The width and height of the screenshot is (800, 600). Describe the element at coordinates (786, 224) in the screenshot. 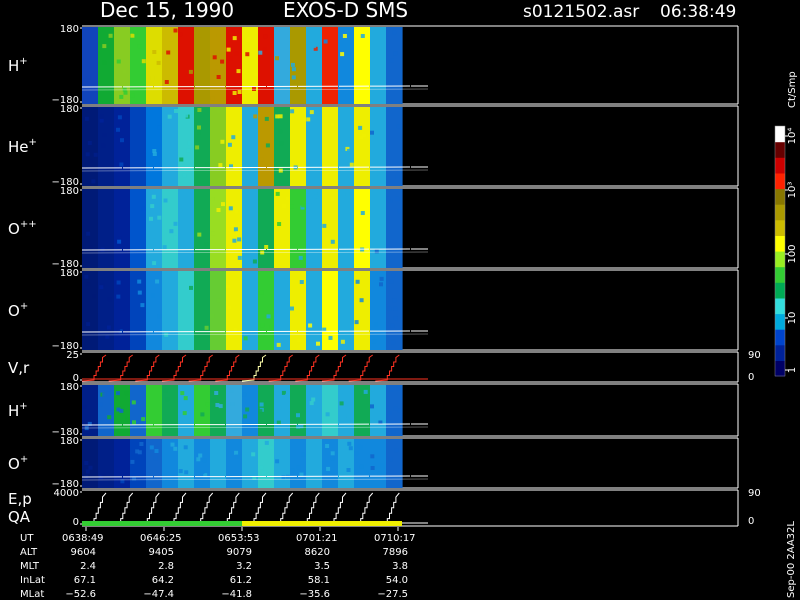

I see `colorbar: Ct/Smp 1 10 100 10³ 10⁴` at that location.